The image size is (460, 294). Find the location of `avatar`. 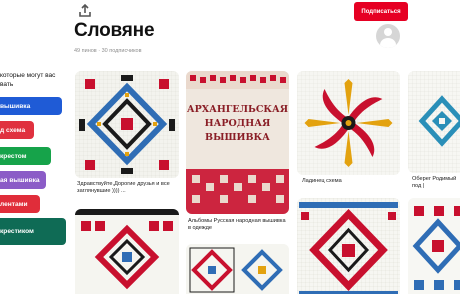

avatar is located at coordinates (388, 36).